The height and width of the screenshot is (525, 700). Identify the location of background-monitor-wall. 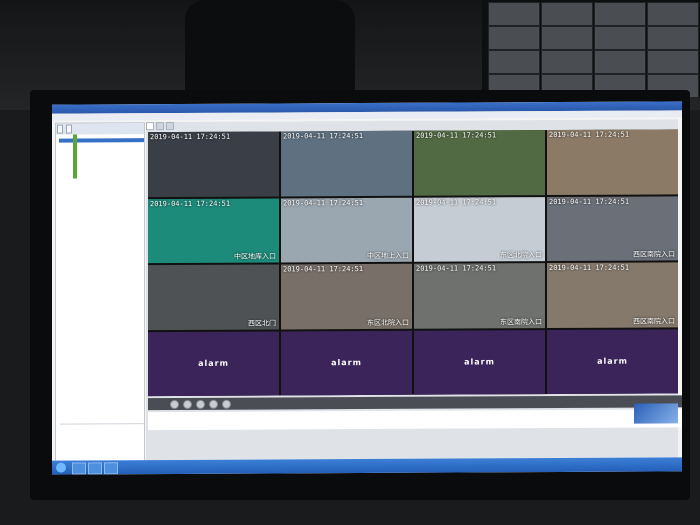
(591, 49).